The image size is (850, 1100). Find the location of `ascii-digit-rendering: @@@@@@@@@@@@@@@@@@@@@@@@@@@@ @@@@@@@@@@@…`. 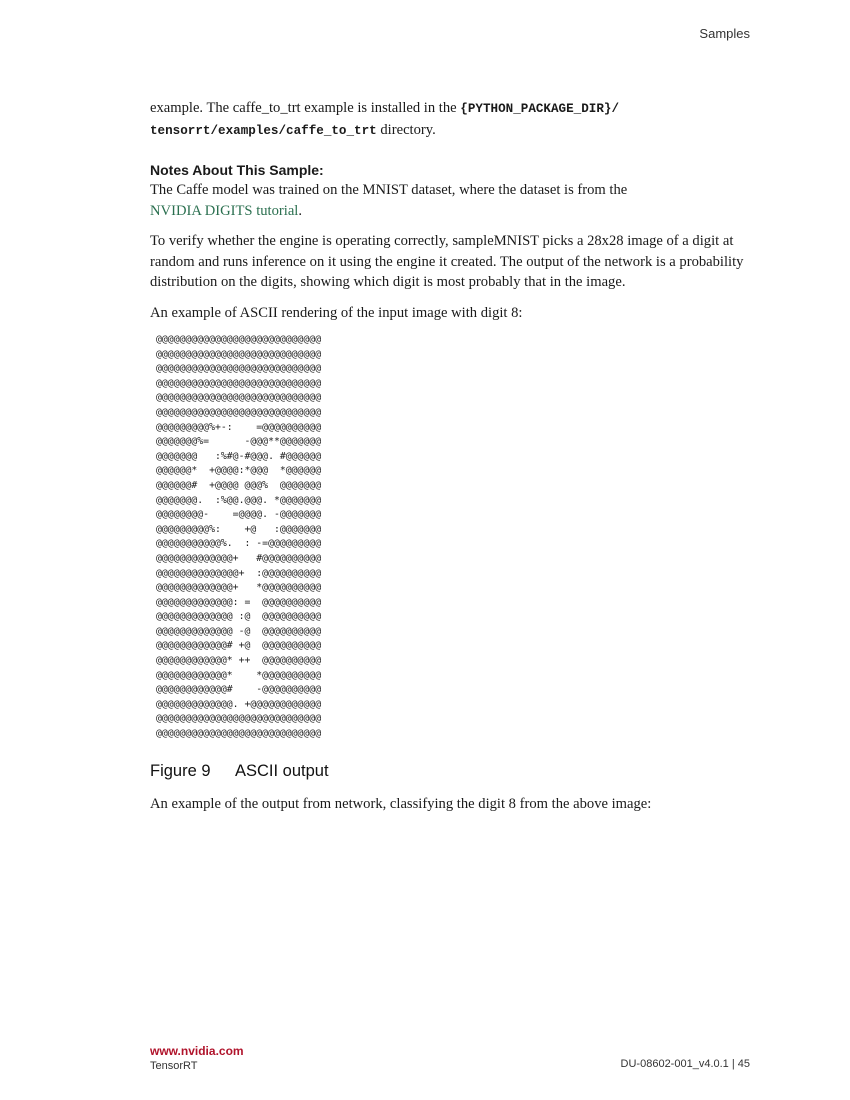

ascii-digit-rendering: @@@@@@@@@@@@@@@@@@@@@@@@@@@@ @@@@@@@@@@@… is located at coordinates (239, 537).